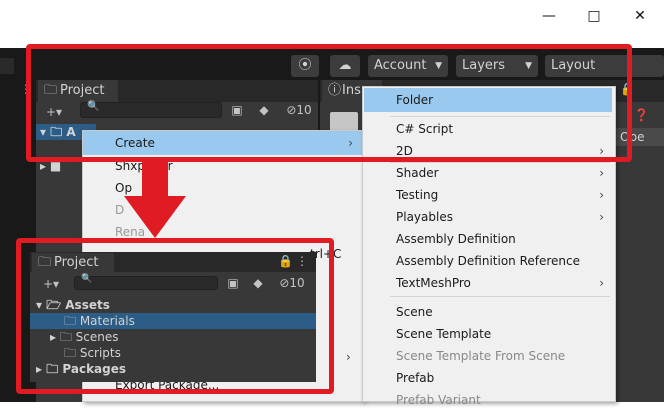 The height and width of the screenshot is (411, 664). Describe the element at coordinates (155, 198) in the screenshot. I see `annotation-arrow-icon` at that location.